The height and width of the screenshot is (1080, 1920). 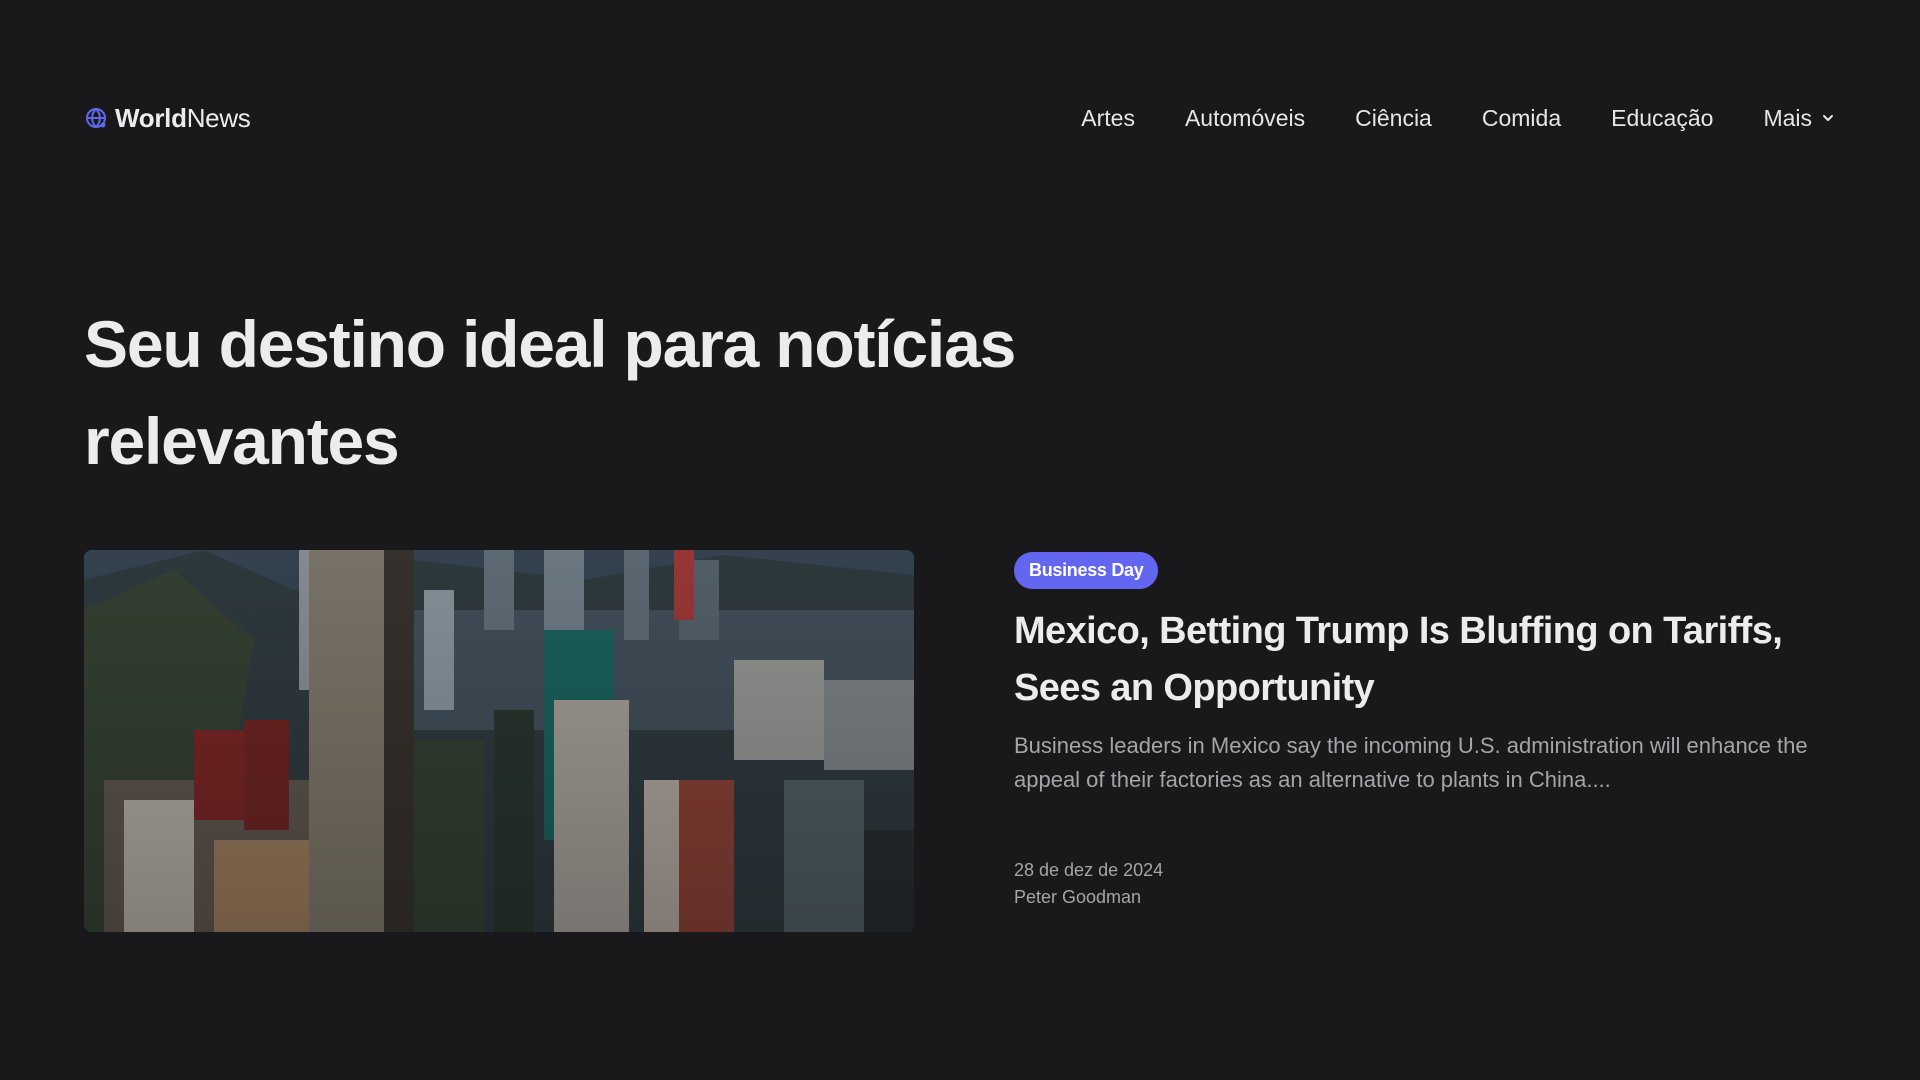 What do you see at coordinates (1089, 870) in the screenshot?
I see `article-date: 28 de dez de 2024` at bounding box center [1089, 870].